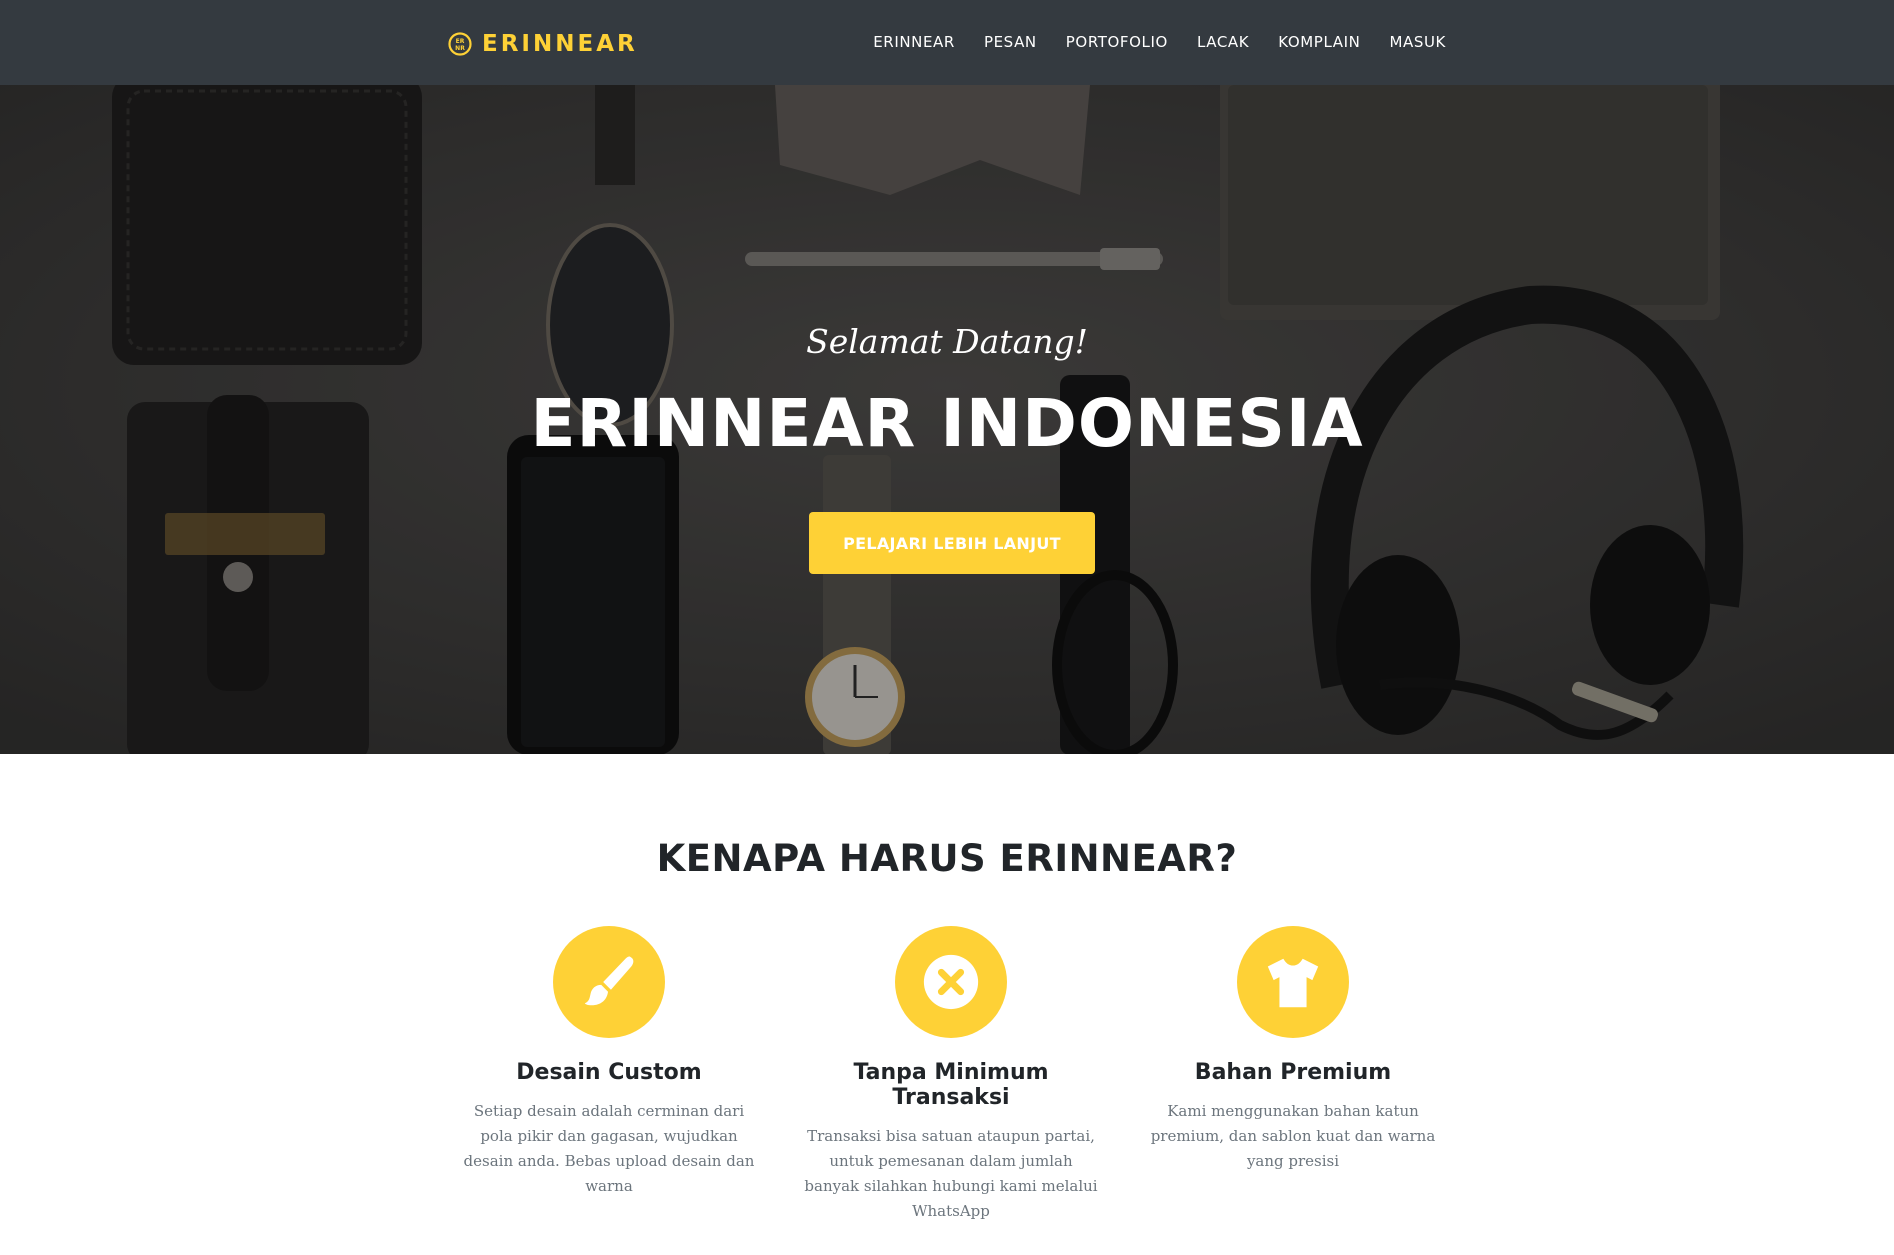 Image resolution: width=1894 pixels, height=1255 pixels. Describe the element at coordinates (951, 1085) in the screenshot. I see `feature-title: Tanpa Minimum Transaksi` at that location.